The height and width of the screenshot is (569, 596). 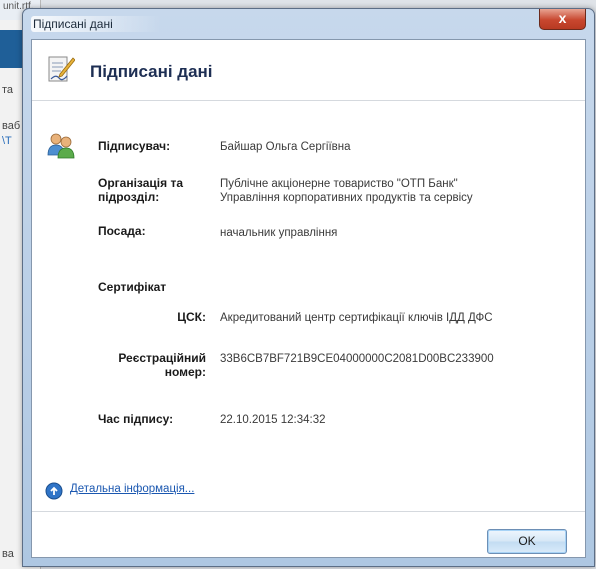 I want to click on dialog-header: Підписані дані, so click(x=308, y=70).